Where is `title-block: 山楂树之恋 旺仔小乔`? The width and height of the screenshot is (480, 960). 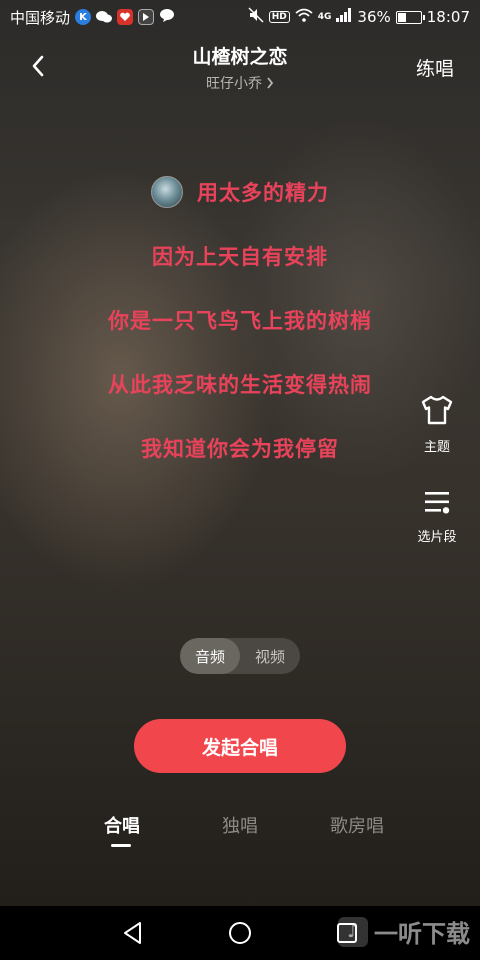 title-block: 山楂树之恋 旺仔小乔 is located at coordinates (240, 67).